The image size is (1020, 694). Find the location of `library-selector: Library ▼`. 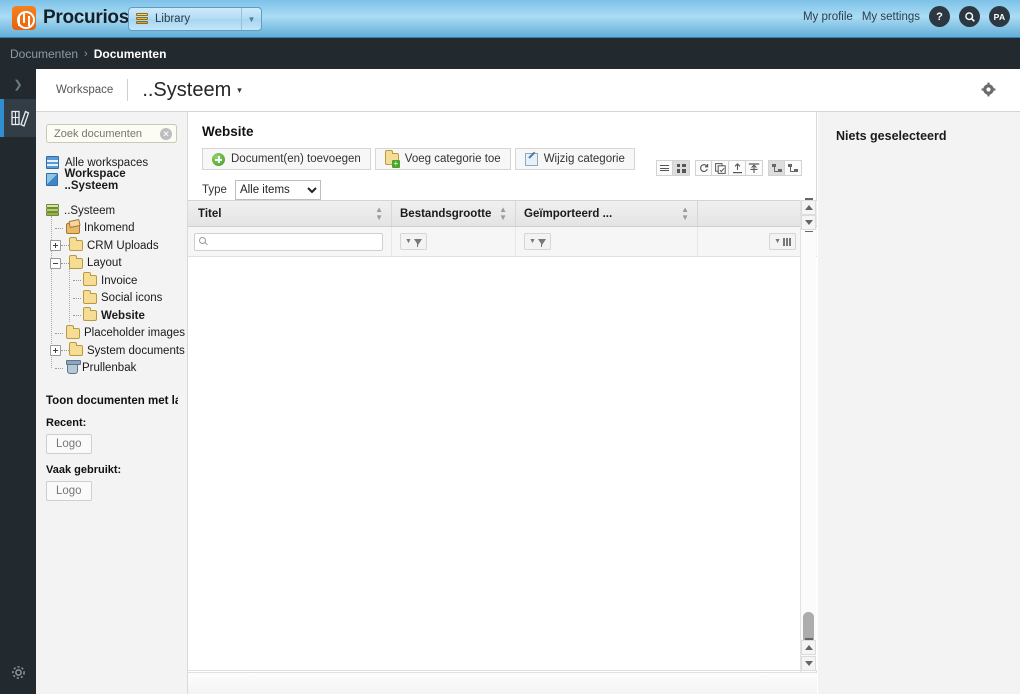

library-selector: Library ▼ is located at coordinates (195, 19).